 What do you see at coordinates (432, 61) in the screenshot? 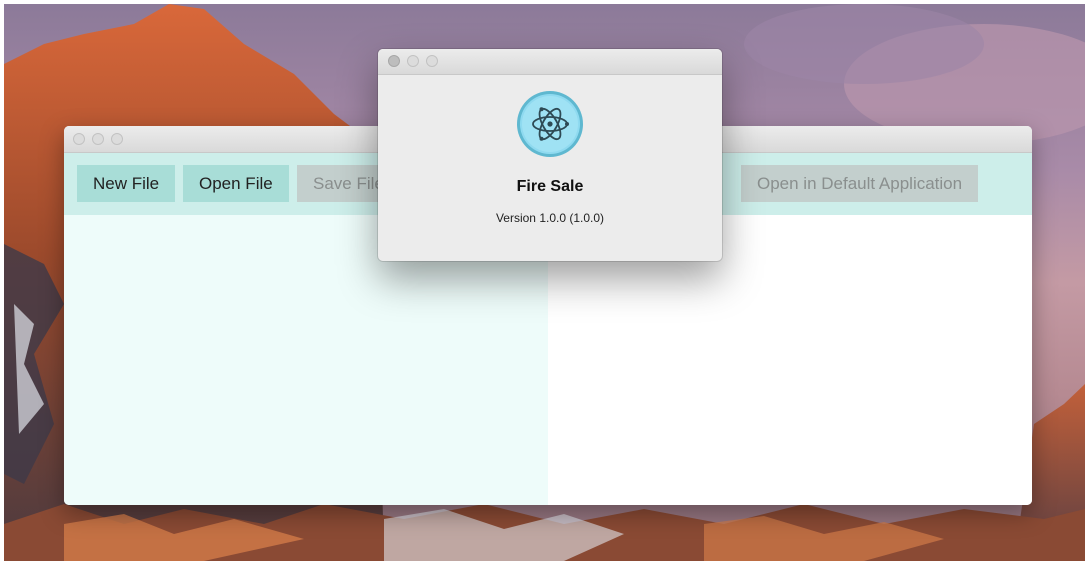
I see `dialog-zoom-button` at bounding box center [432, 61].